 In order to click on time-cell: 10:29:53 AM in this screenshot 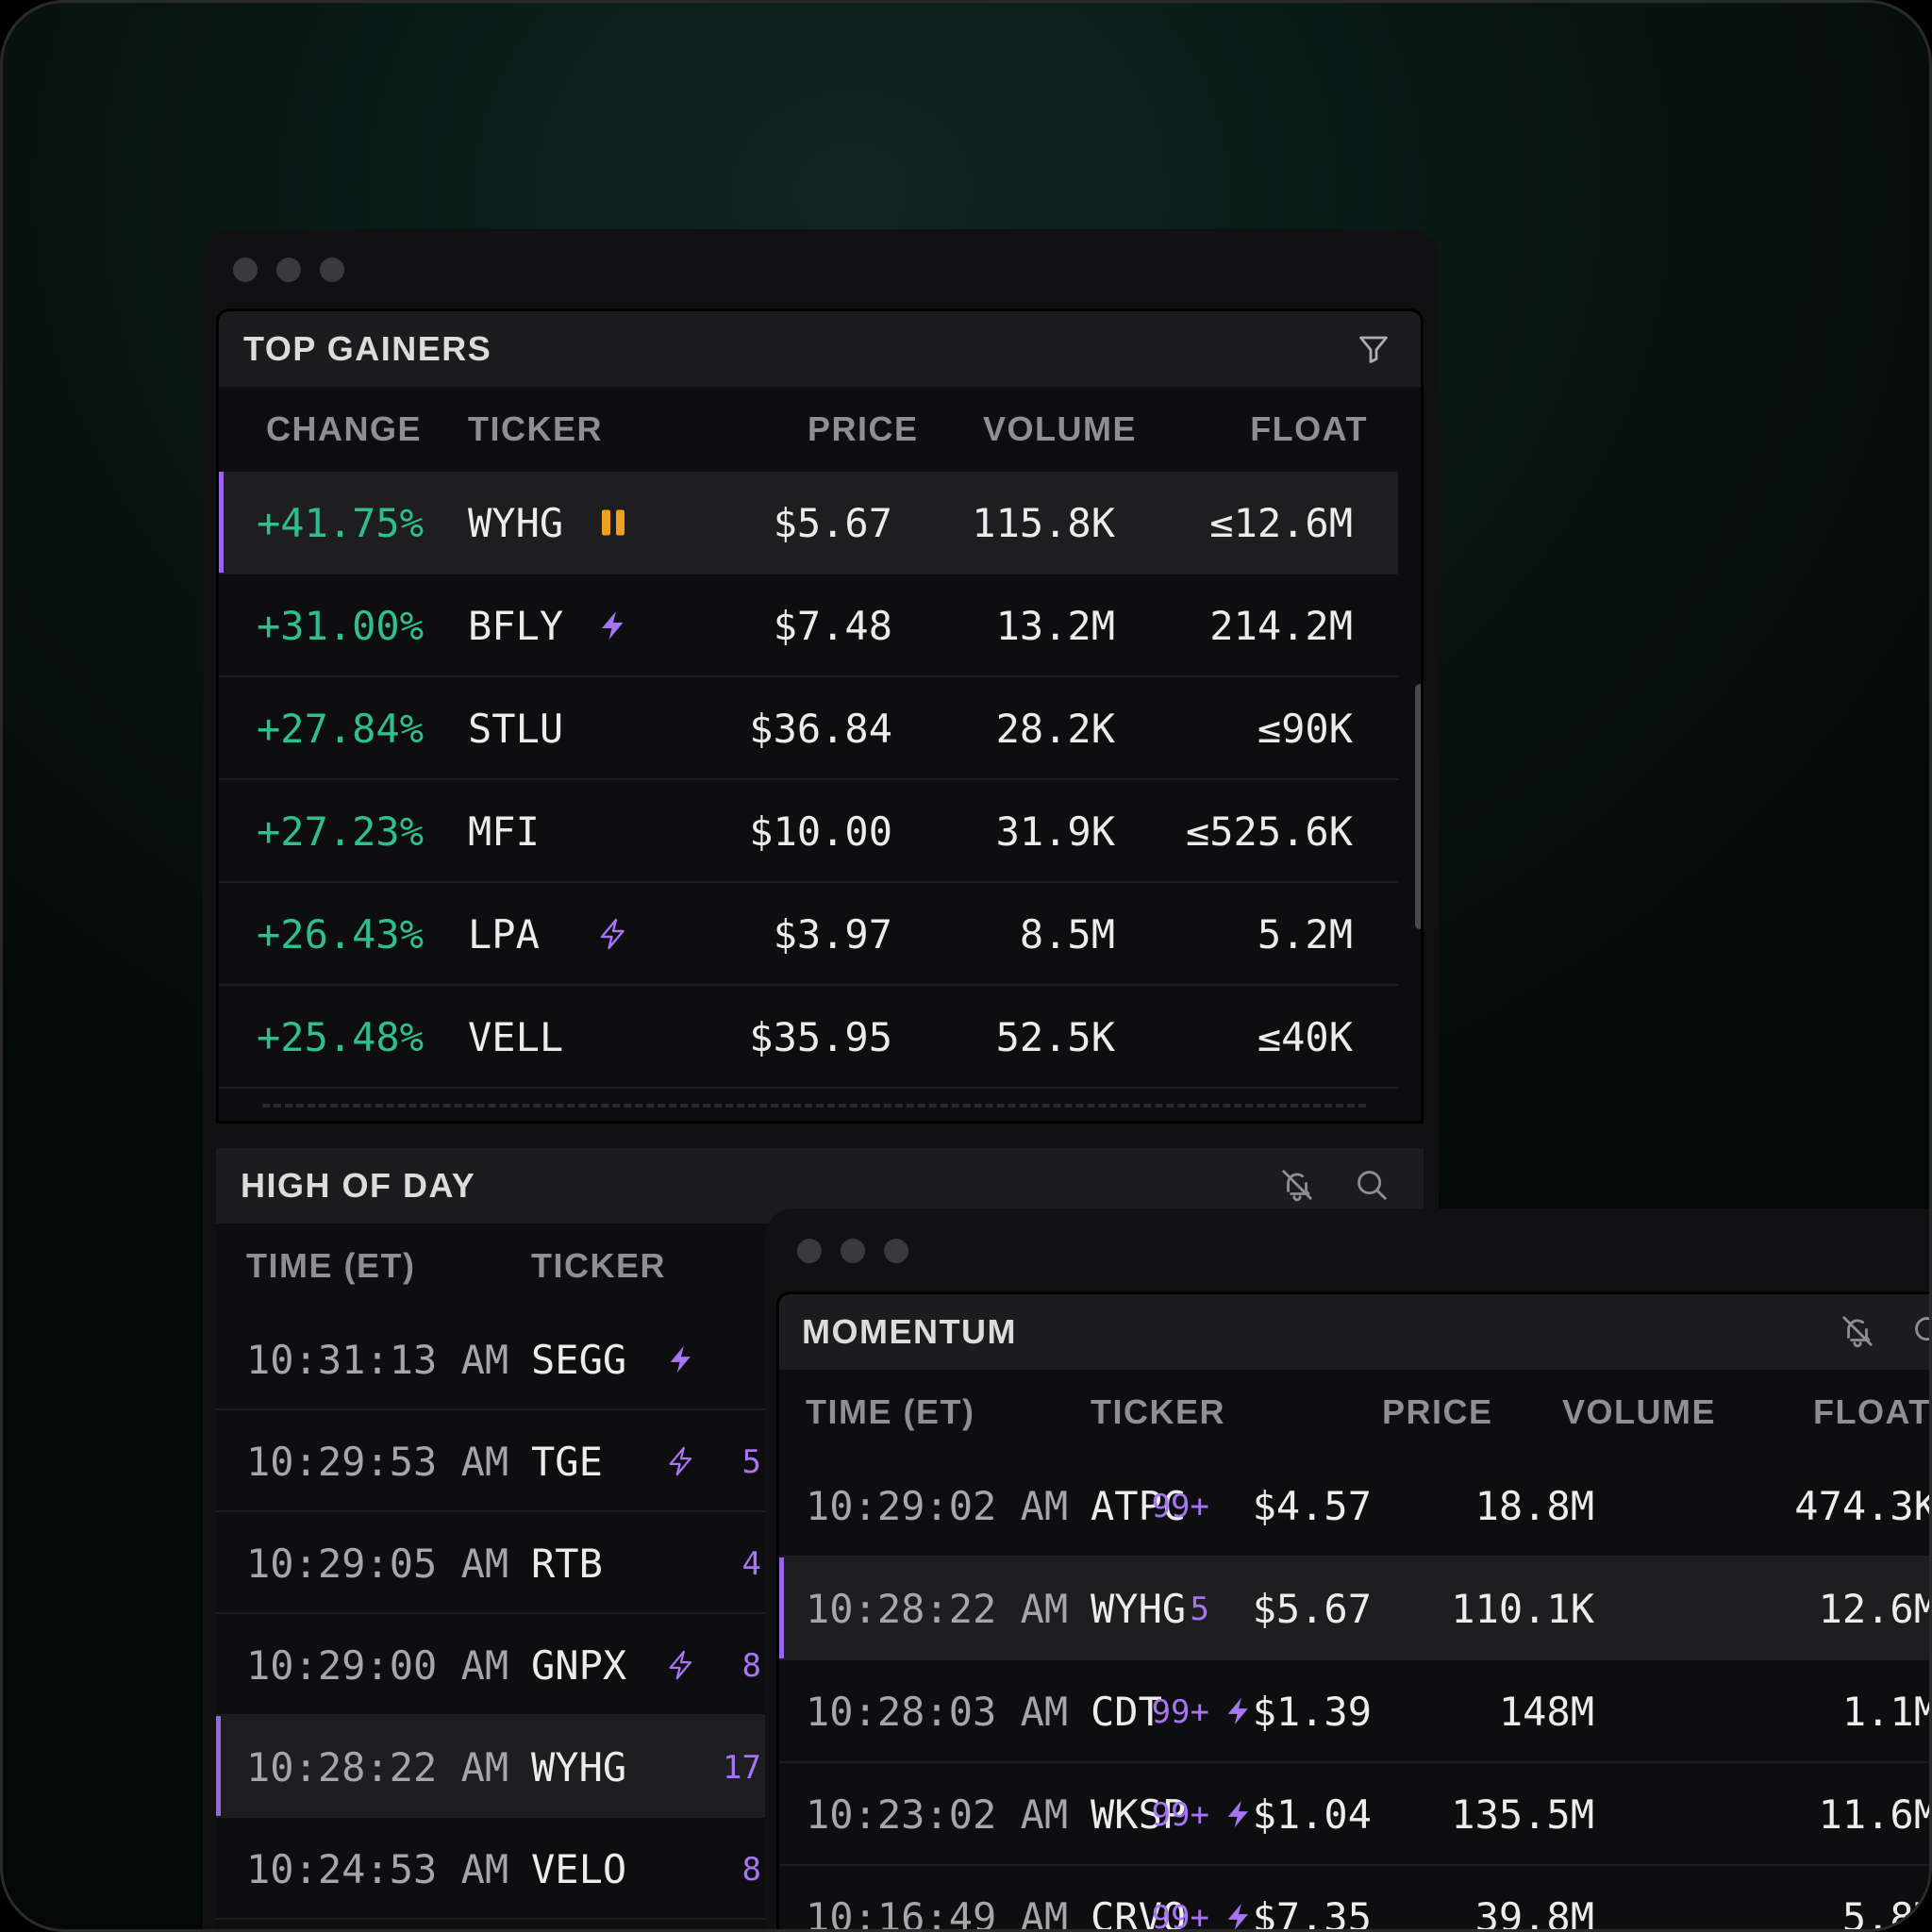, I will do `click(377, 1462)`.